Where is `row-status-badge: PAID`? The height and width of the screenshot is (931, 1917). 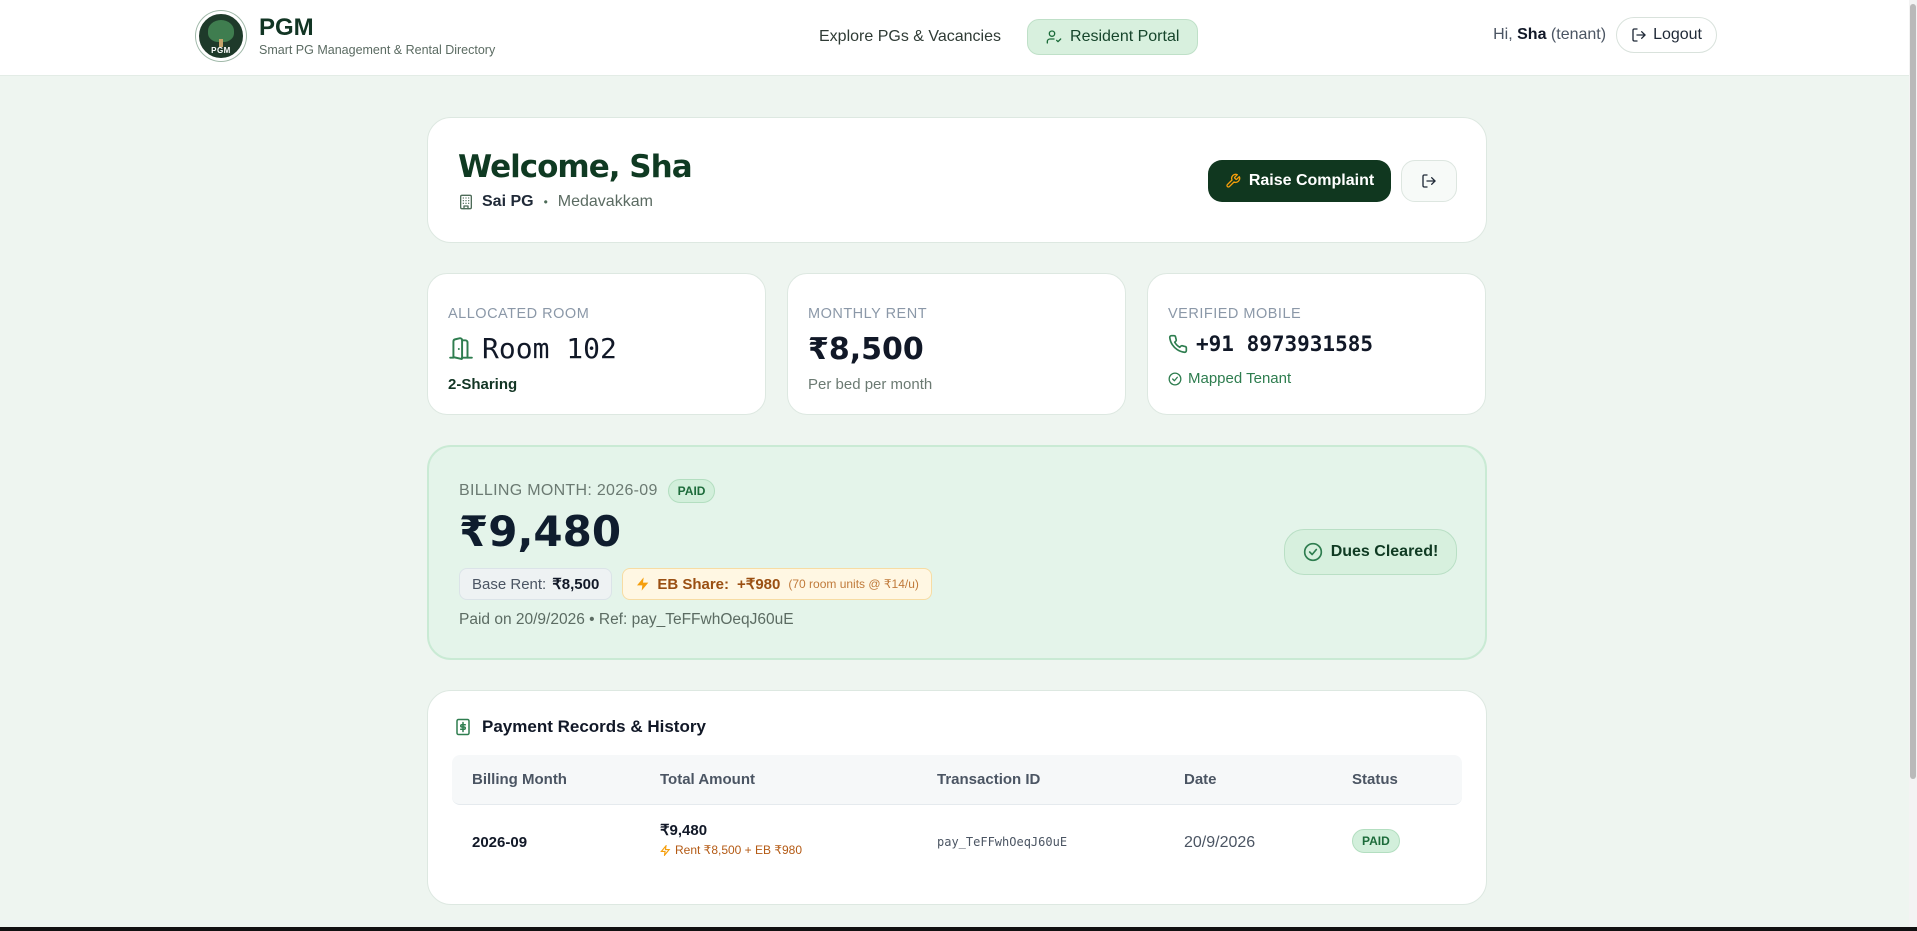
row-status-badge: PAID is located at coordinates (1376, 841).